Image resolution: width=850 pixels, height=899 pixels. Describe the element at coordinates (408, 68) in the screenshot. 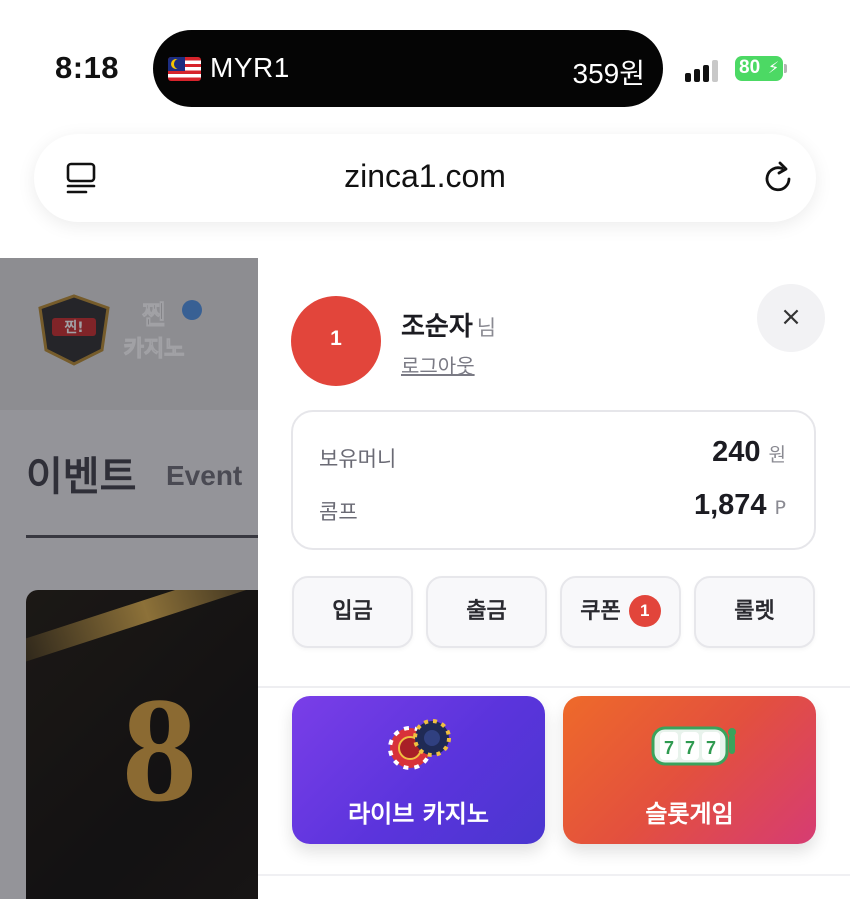

I see `dynamic-island-live-activity: MYR1 359원` at that location.